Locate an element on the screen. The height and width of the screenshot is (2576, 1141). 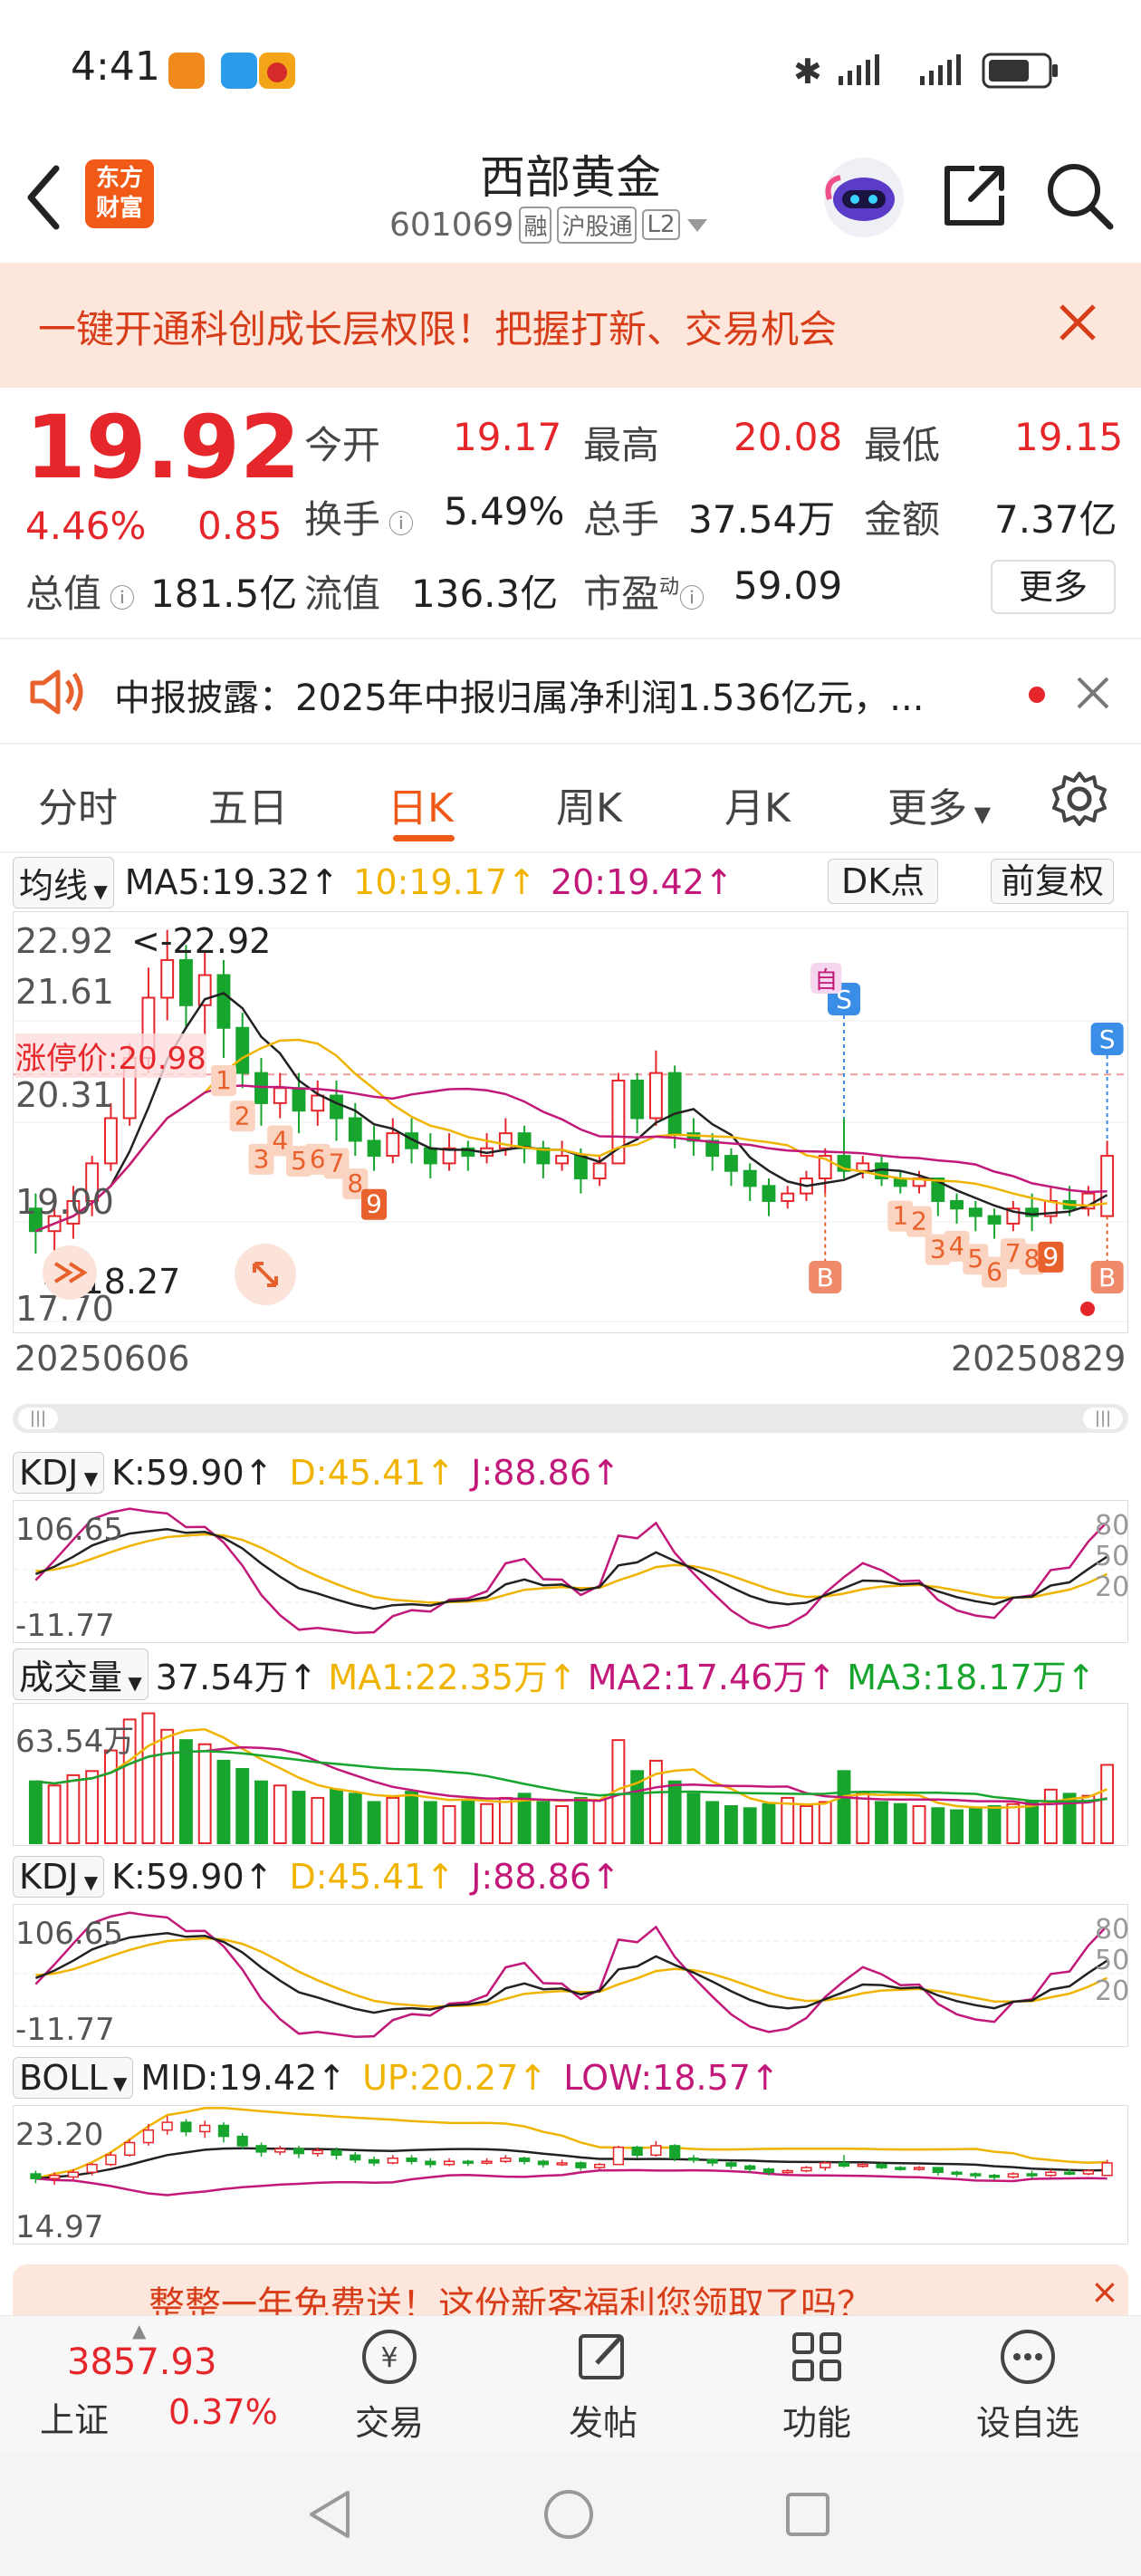
range-scrollbar: ||| ||| is located at coordinates (570, 1418).